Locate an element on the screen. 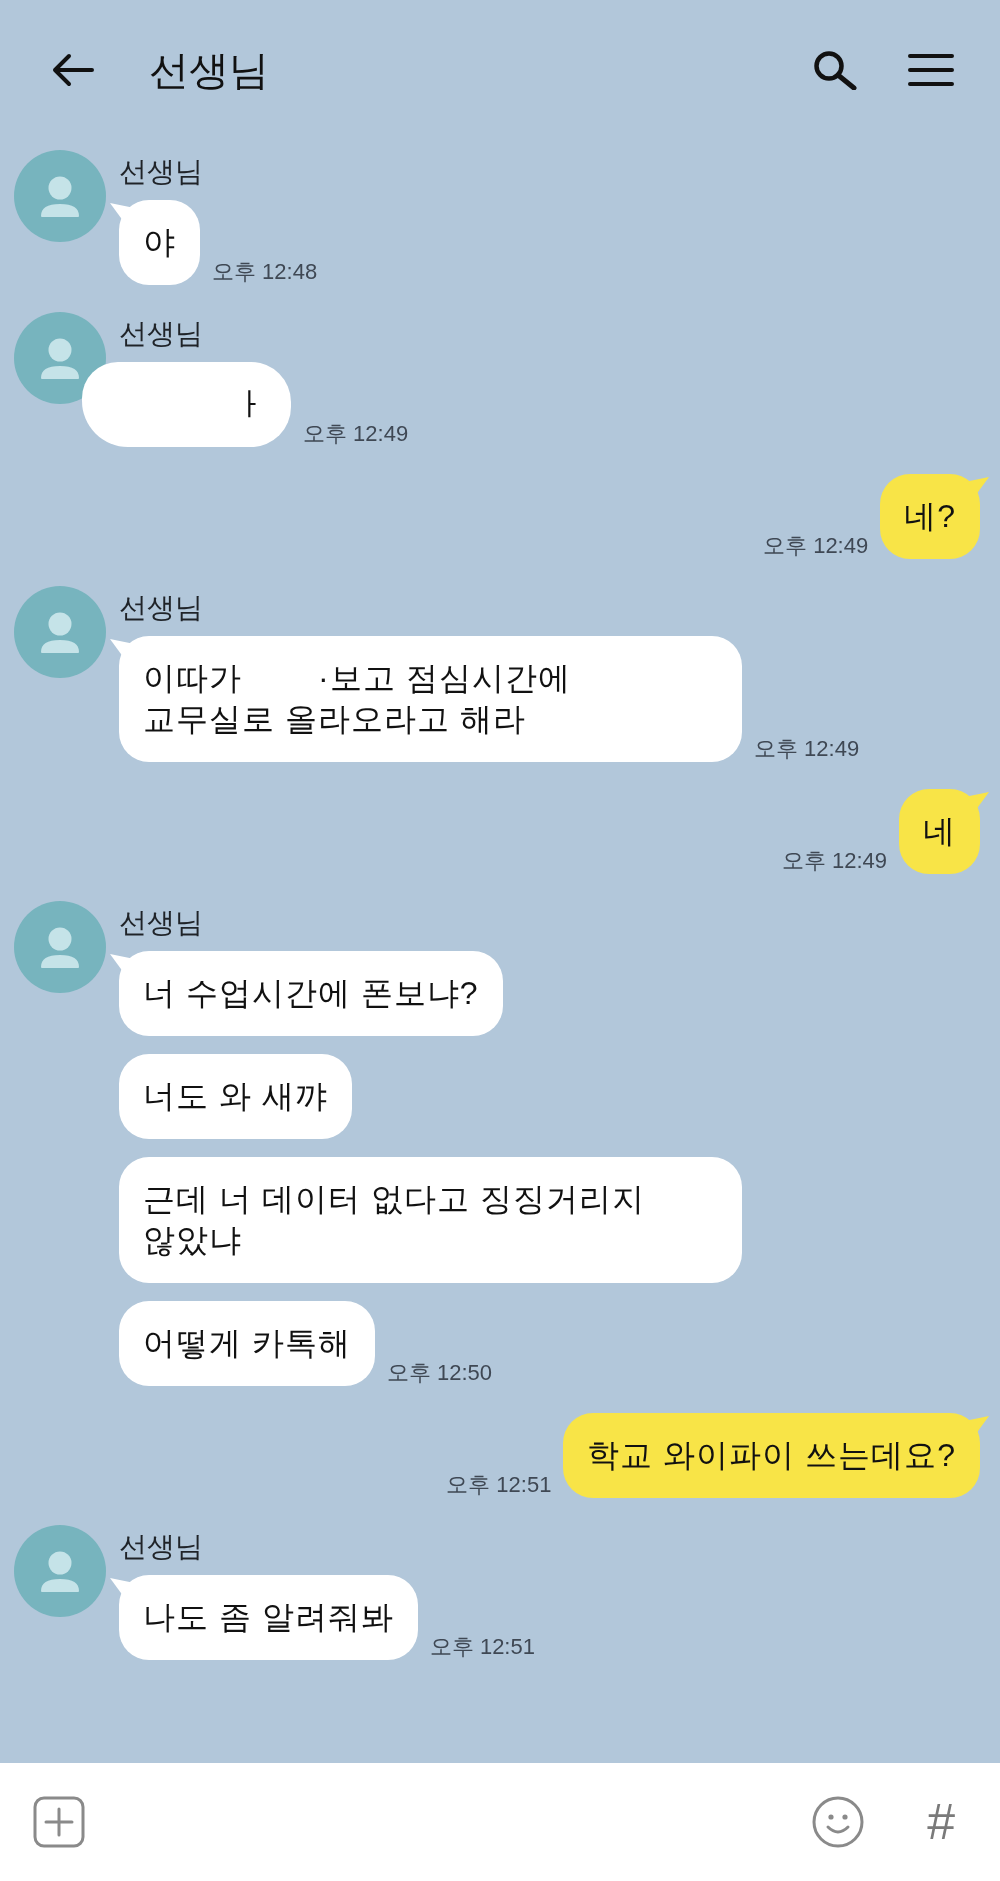 This screenshot has height=1881, width=1000. message-text: 너도 와 새꺄 is located at coordinates (235, 1096).